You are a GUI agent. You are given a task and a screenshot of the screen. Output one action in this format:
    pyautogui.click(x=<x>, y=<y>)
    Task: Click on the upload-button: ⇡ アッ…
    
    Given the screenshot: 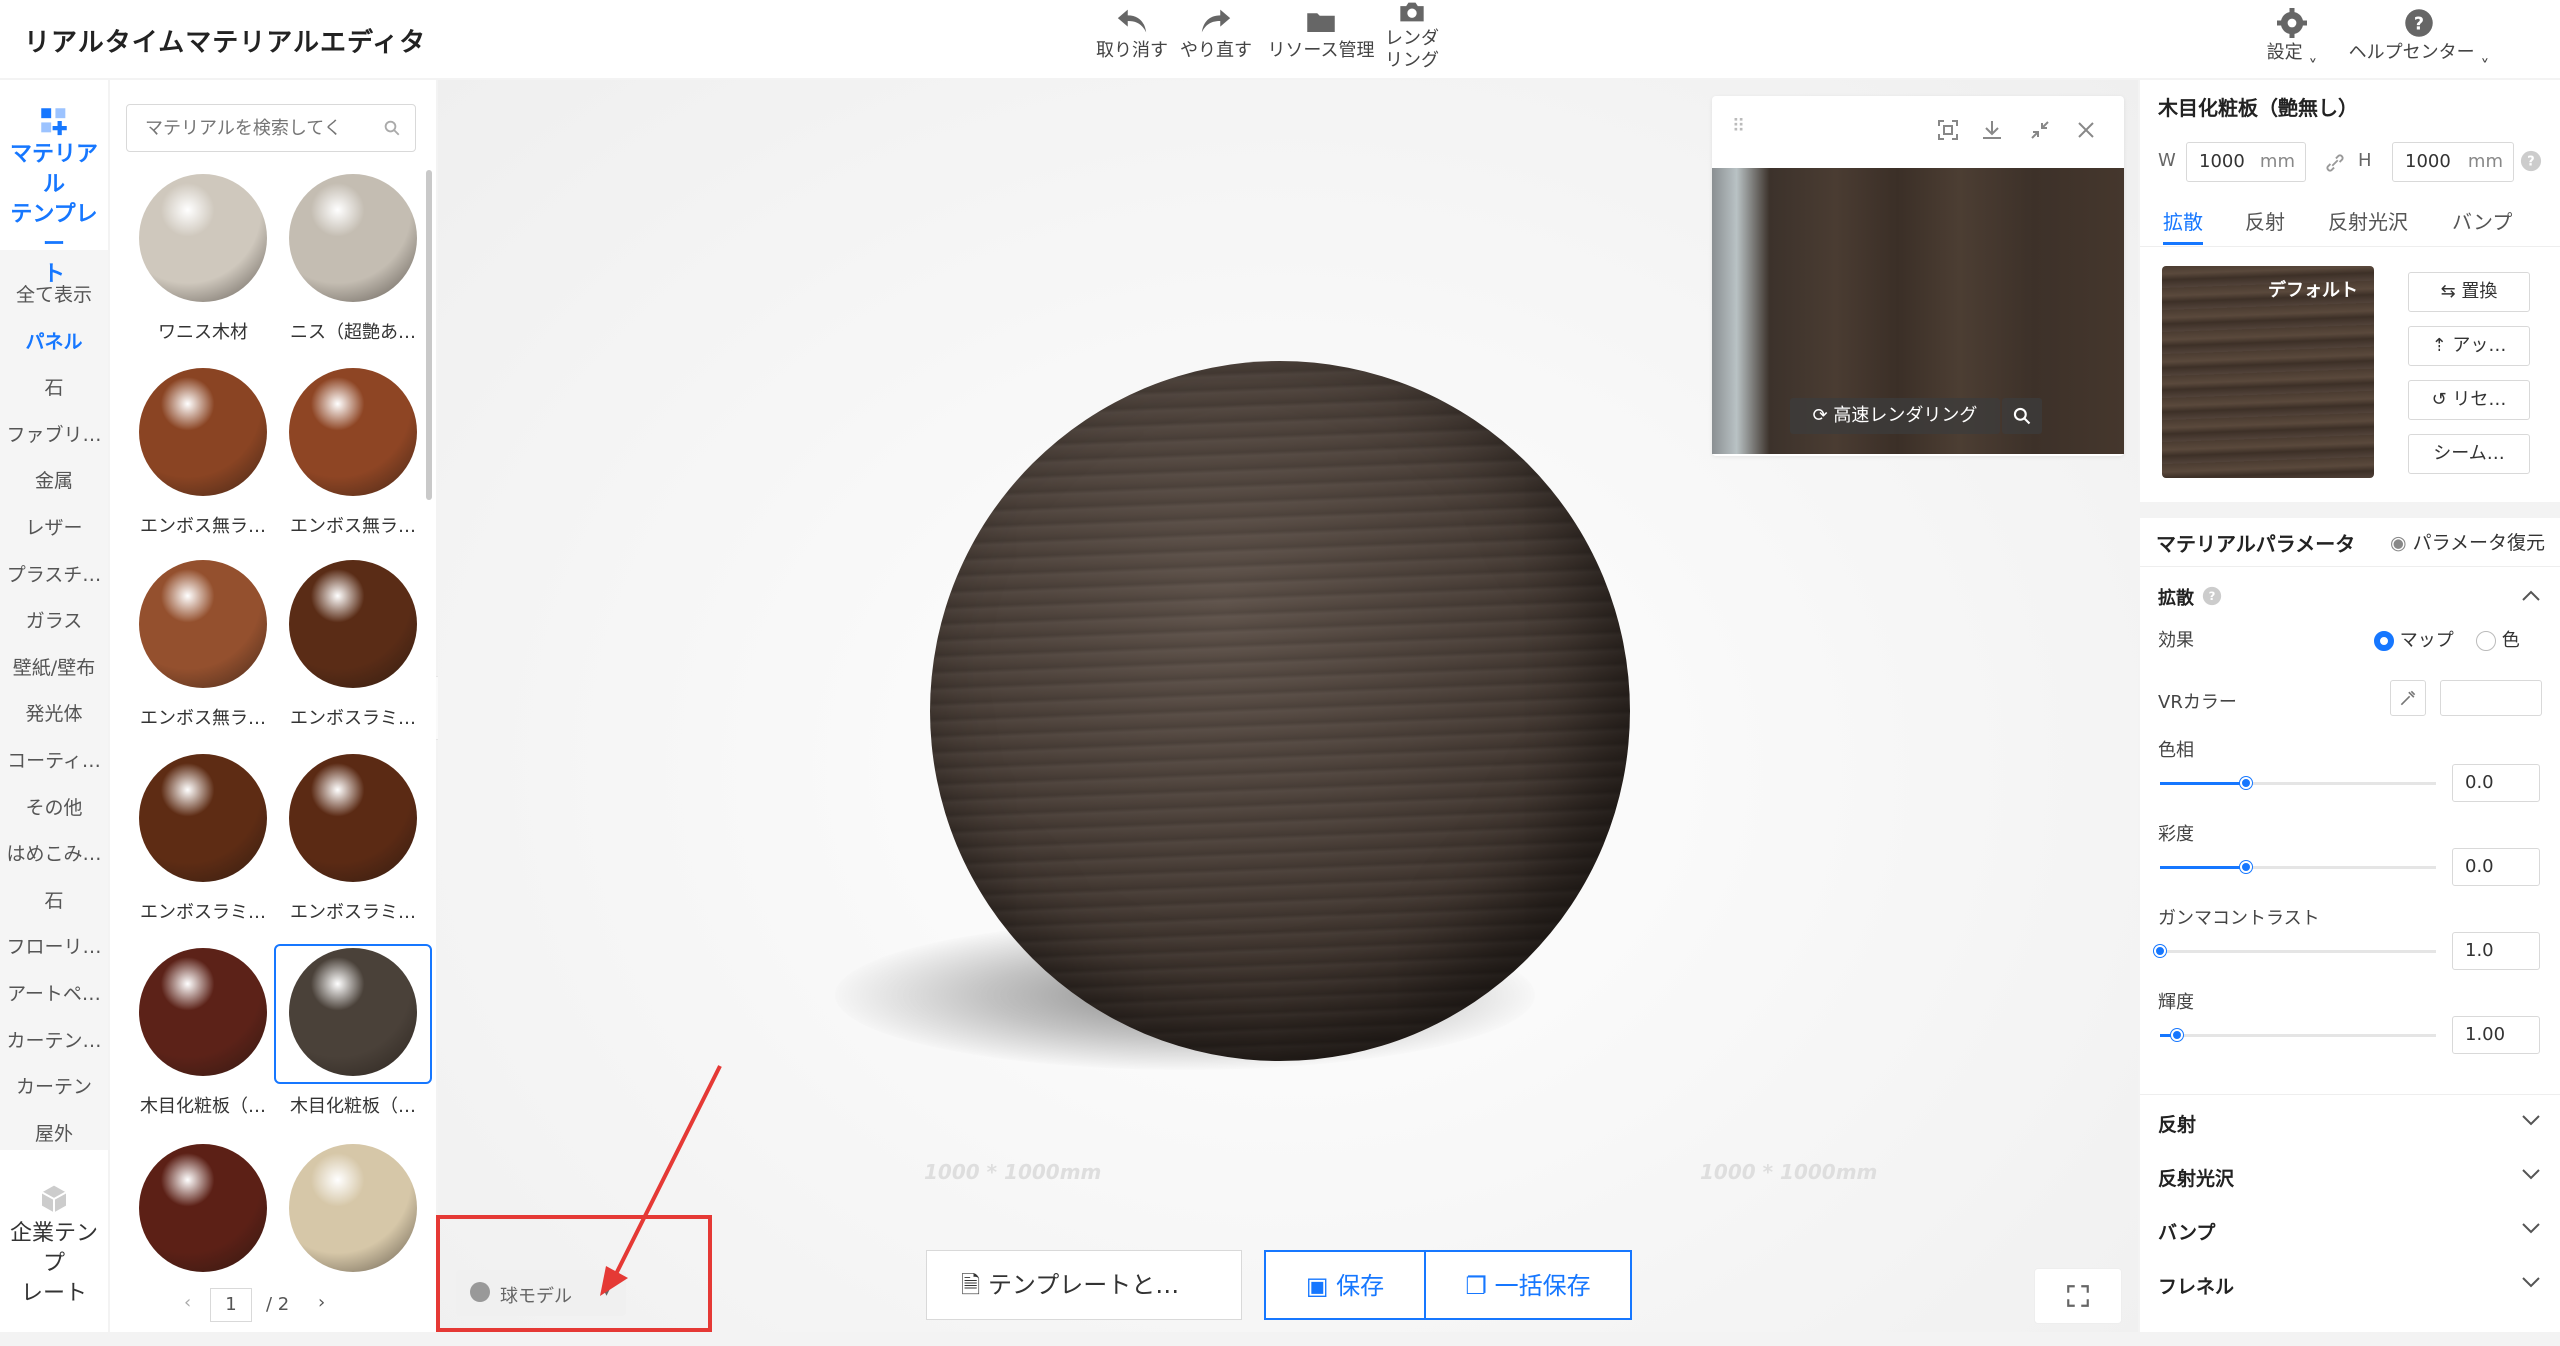 What is the action you would take?
    pyautogui.click(x=2469, y=346)
    